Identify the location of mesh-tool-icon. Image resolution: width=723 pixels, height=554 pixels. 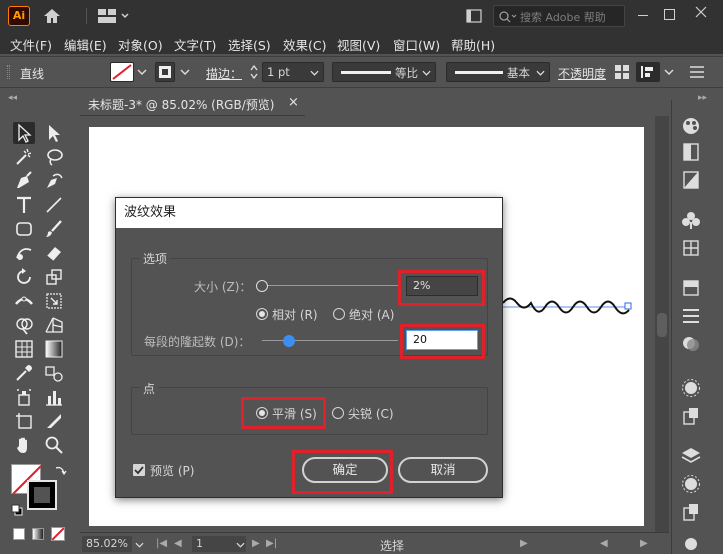
(24, 349).